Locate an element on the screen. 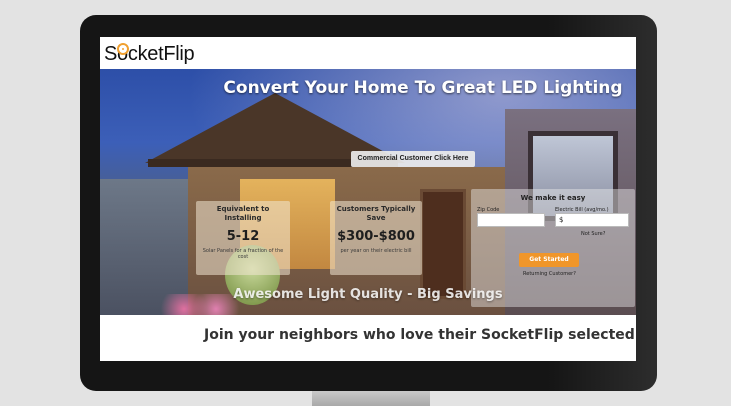  zip-code-input is located at coordinates (511, 220).